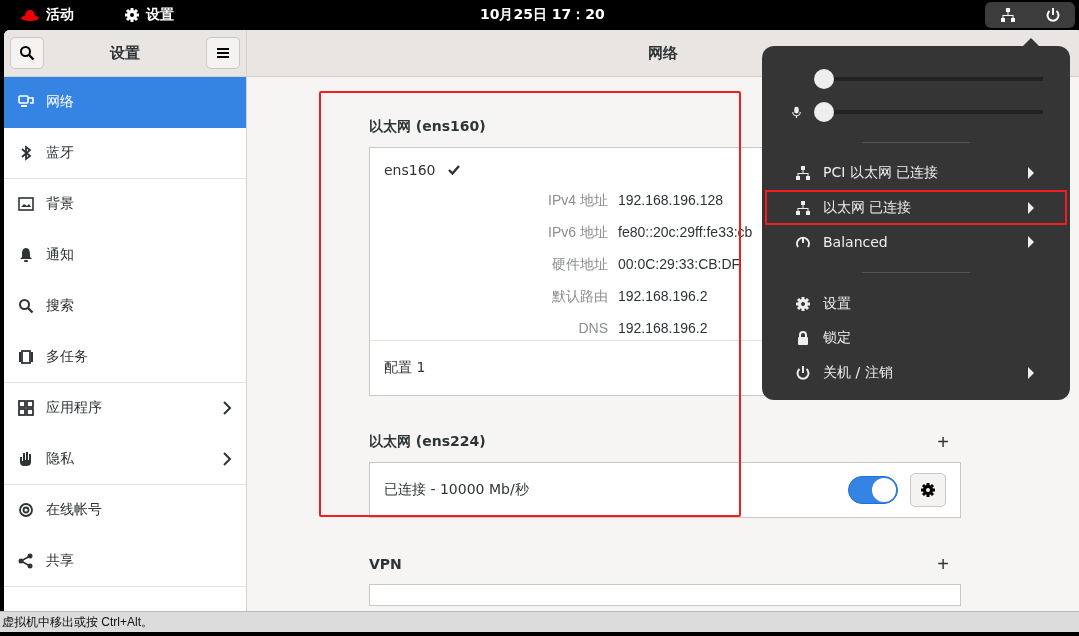  Describe the element at coordinates (60, 15) in the screenshot. I see `activities-button: 活动` at that location.